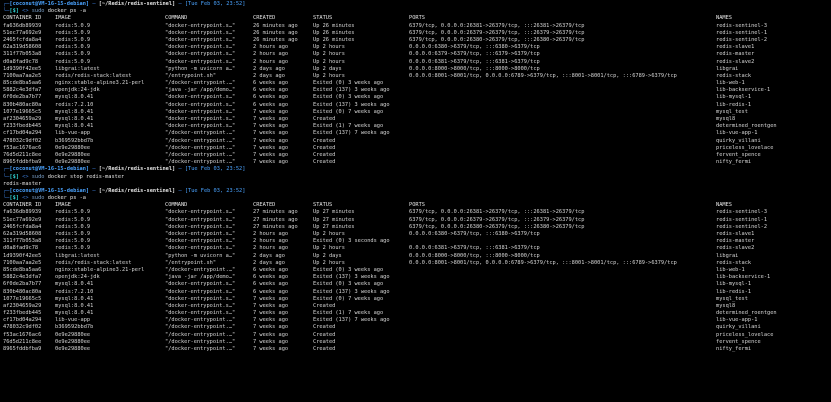 The image size is (831, 402). I want to click on cell-created: 2 hours ago, so click(271, 241).